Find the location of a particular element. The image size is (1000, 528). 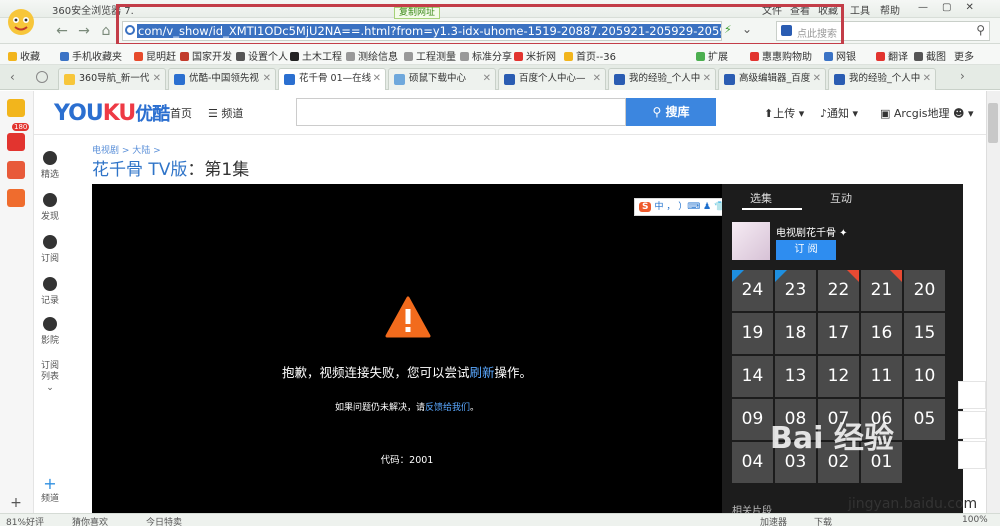

side-featured: 精选 is located at coordinates (50, 165).